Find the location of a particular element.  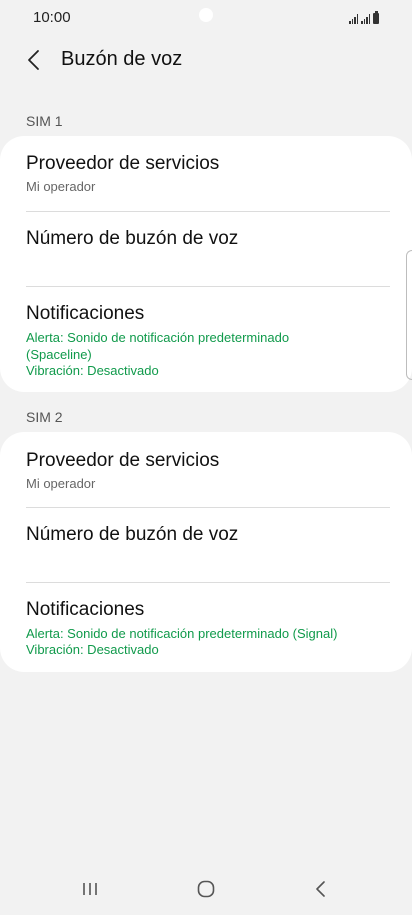

row-voicemail-number-sim1: Número de buzón de voz is located at coordinates (206, 249).